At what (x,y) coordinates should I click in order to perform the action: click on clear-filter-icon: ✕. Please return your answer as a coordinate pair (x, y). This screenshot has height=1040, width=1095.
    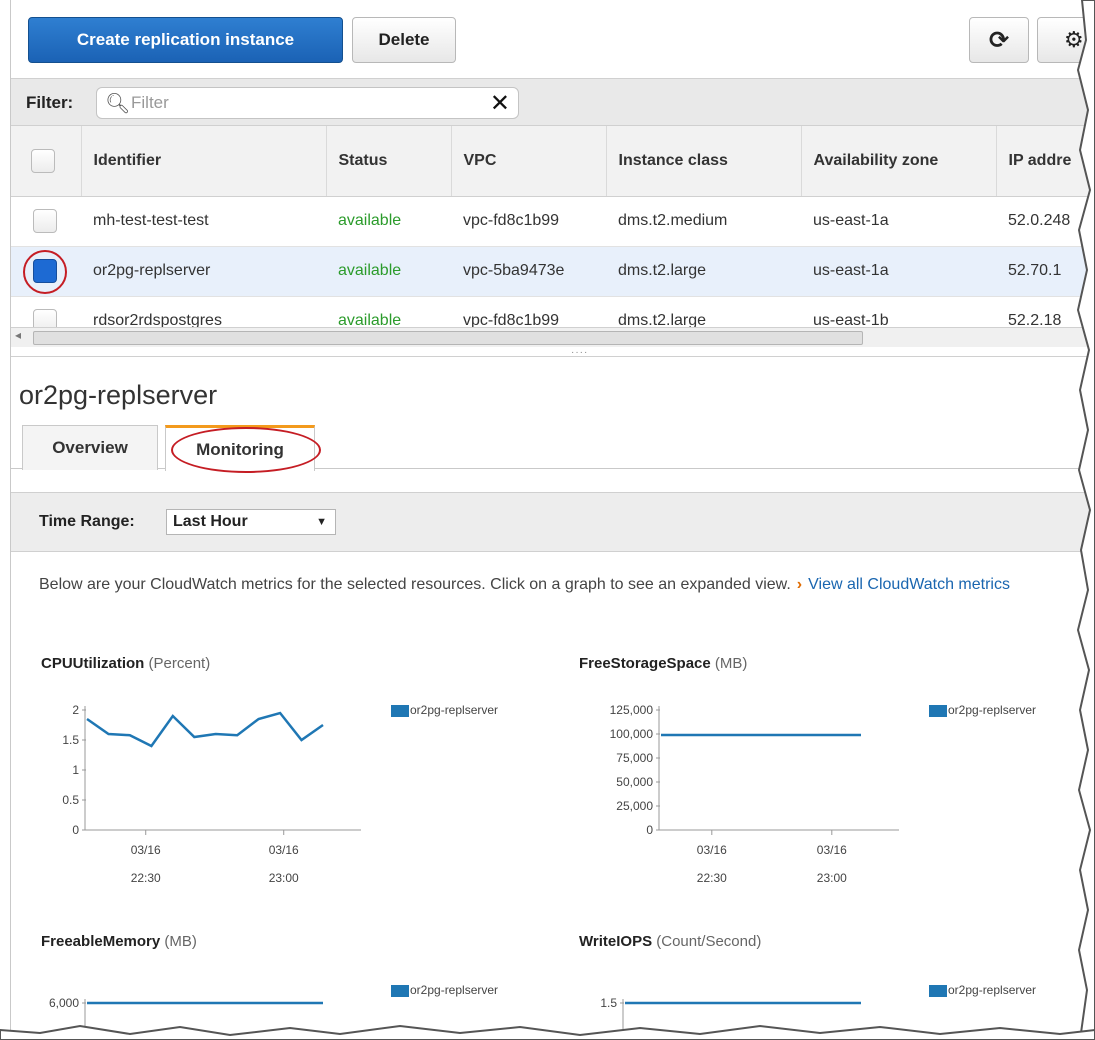
    Looking at the image, I should click on (500, 103).